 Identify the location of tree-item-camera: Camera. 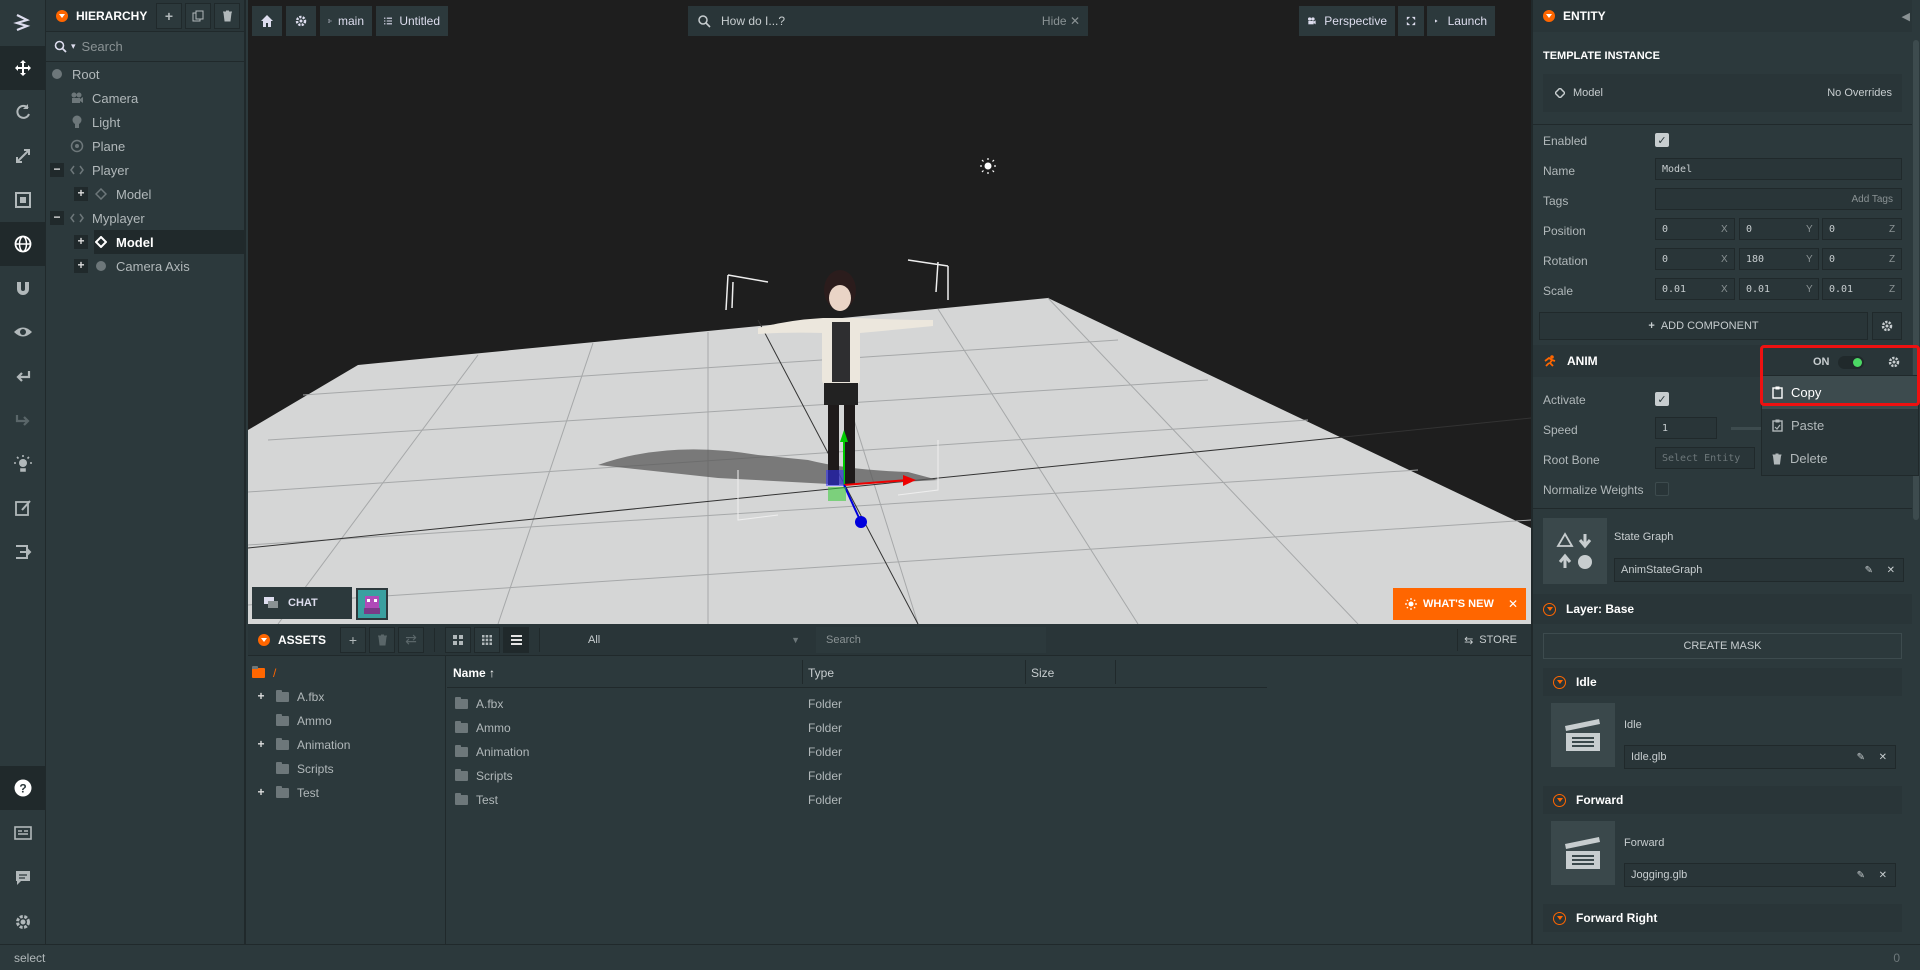
(158, 98).